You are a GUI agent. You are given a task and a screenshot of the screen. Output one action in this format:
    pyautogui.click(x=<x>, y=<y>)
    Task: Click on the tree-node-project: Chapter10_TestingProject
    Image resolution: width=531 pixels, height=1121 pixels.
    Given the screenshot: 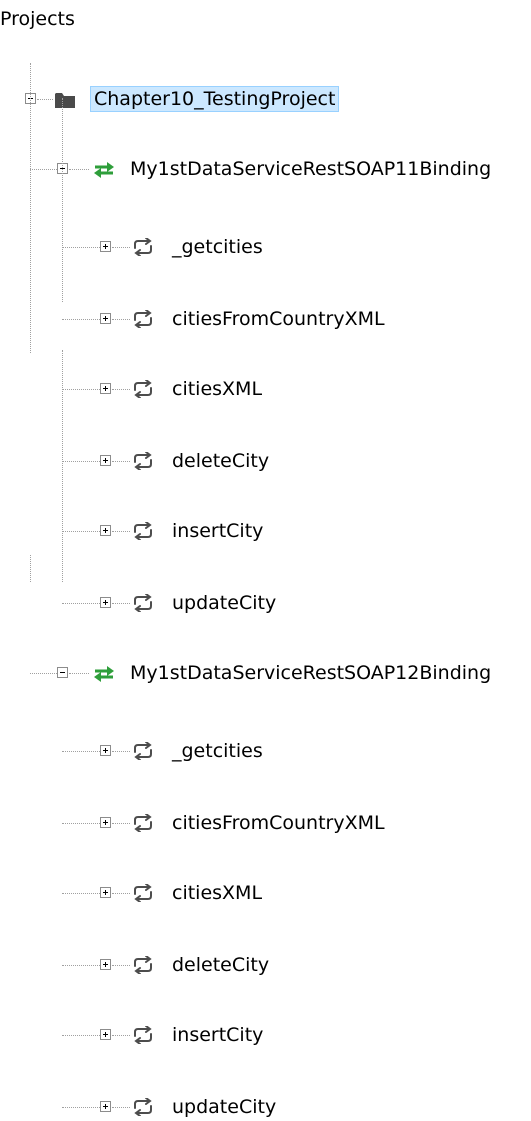 What is the action you would take?
    pyautogui.click(x=265, y=77)
    